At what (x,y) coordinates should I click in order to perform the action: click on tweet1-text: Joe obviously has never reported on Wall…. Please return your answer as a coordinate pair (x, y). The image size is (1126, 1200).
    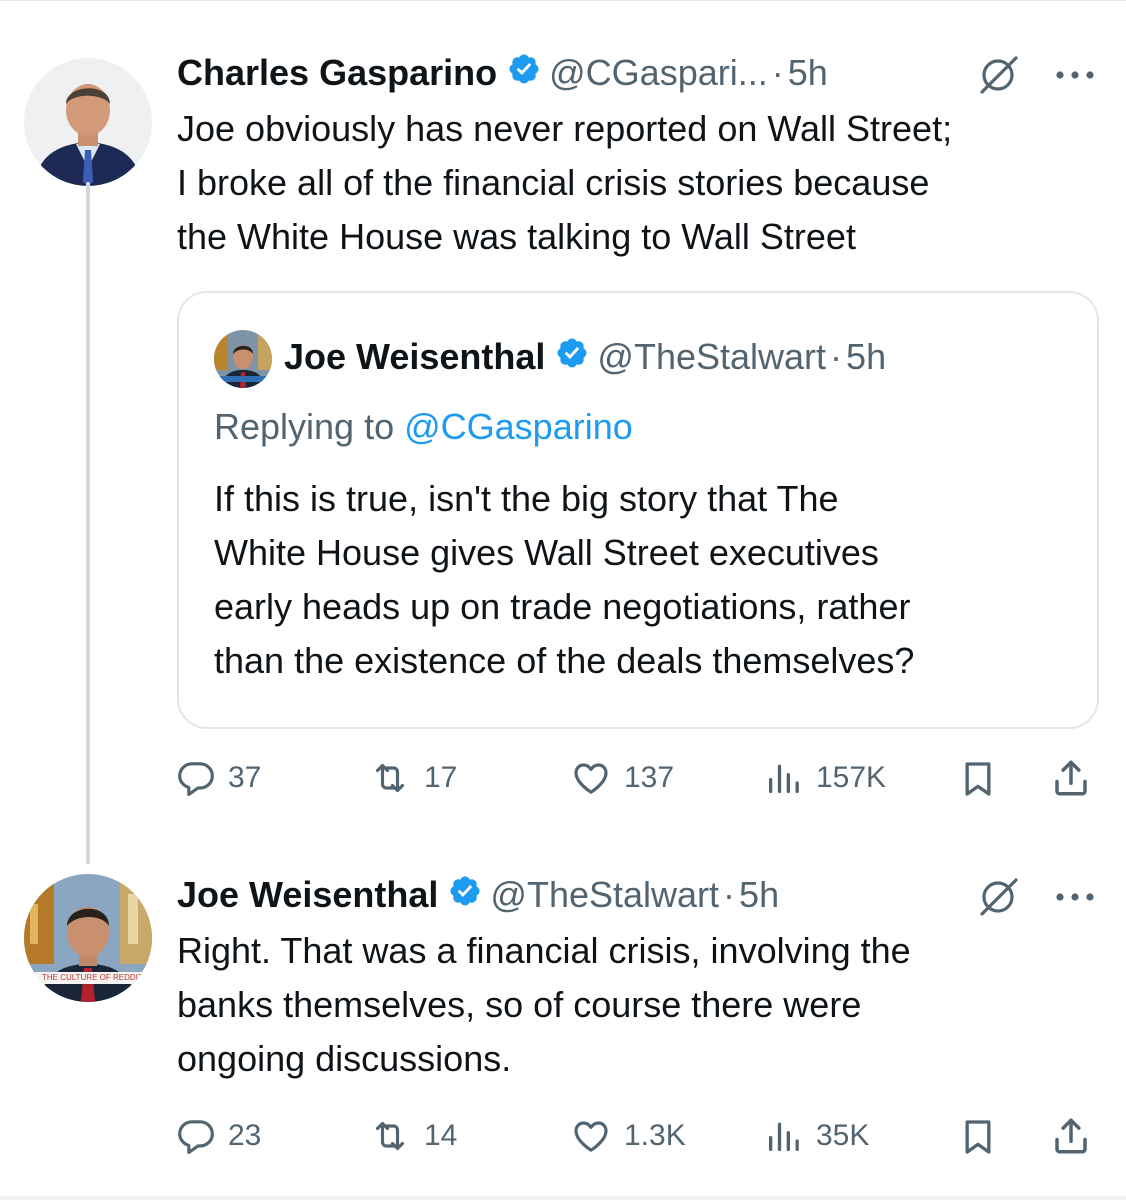
    Looking at the image, I should click on (564, 183).